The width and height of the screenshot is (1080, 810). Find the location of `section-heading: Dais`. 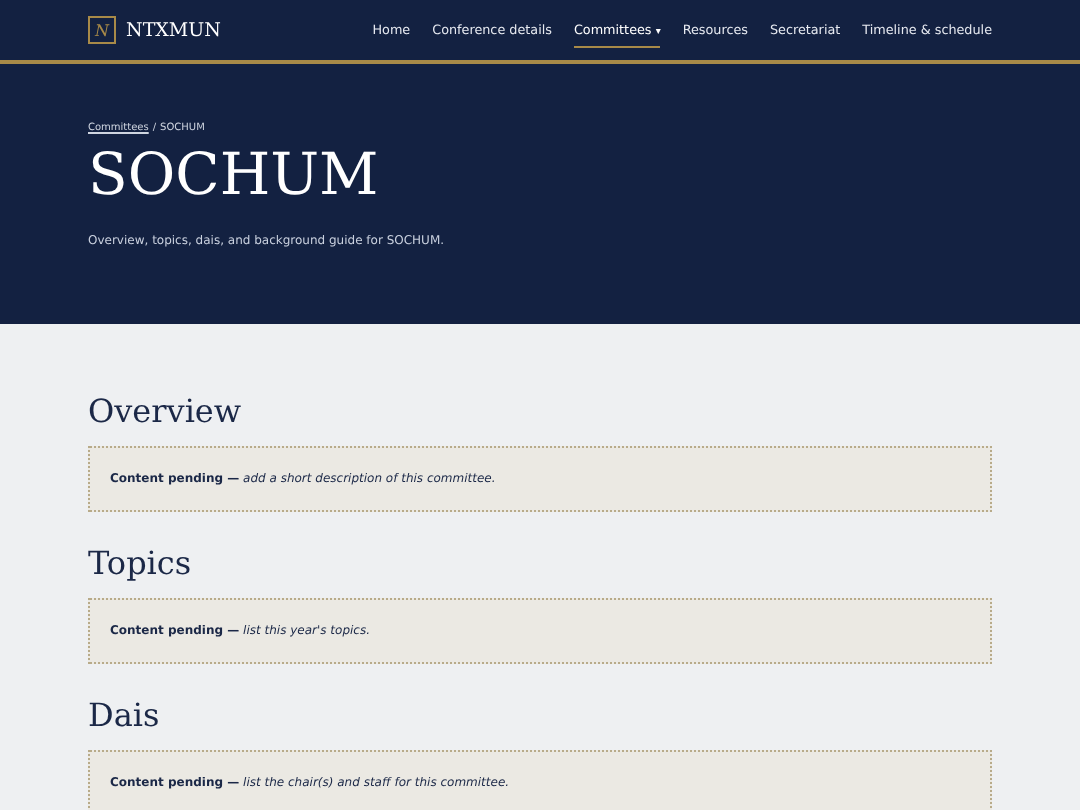

section-heading: Dais is located at coordinates (125, 715).